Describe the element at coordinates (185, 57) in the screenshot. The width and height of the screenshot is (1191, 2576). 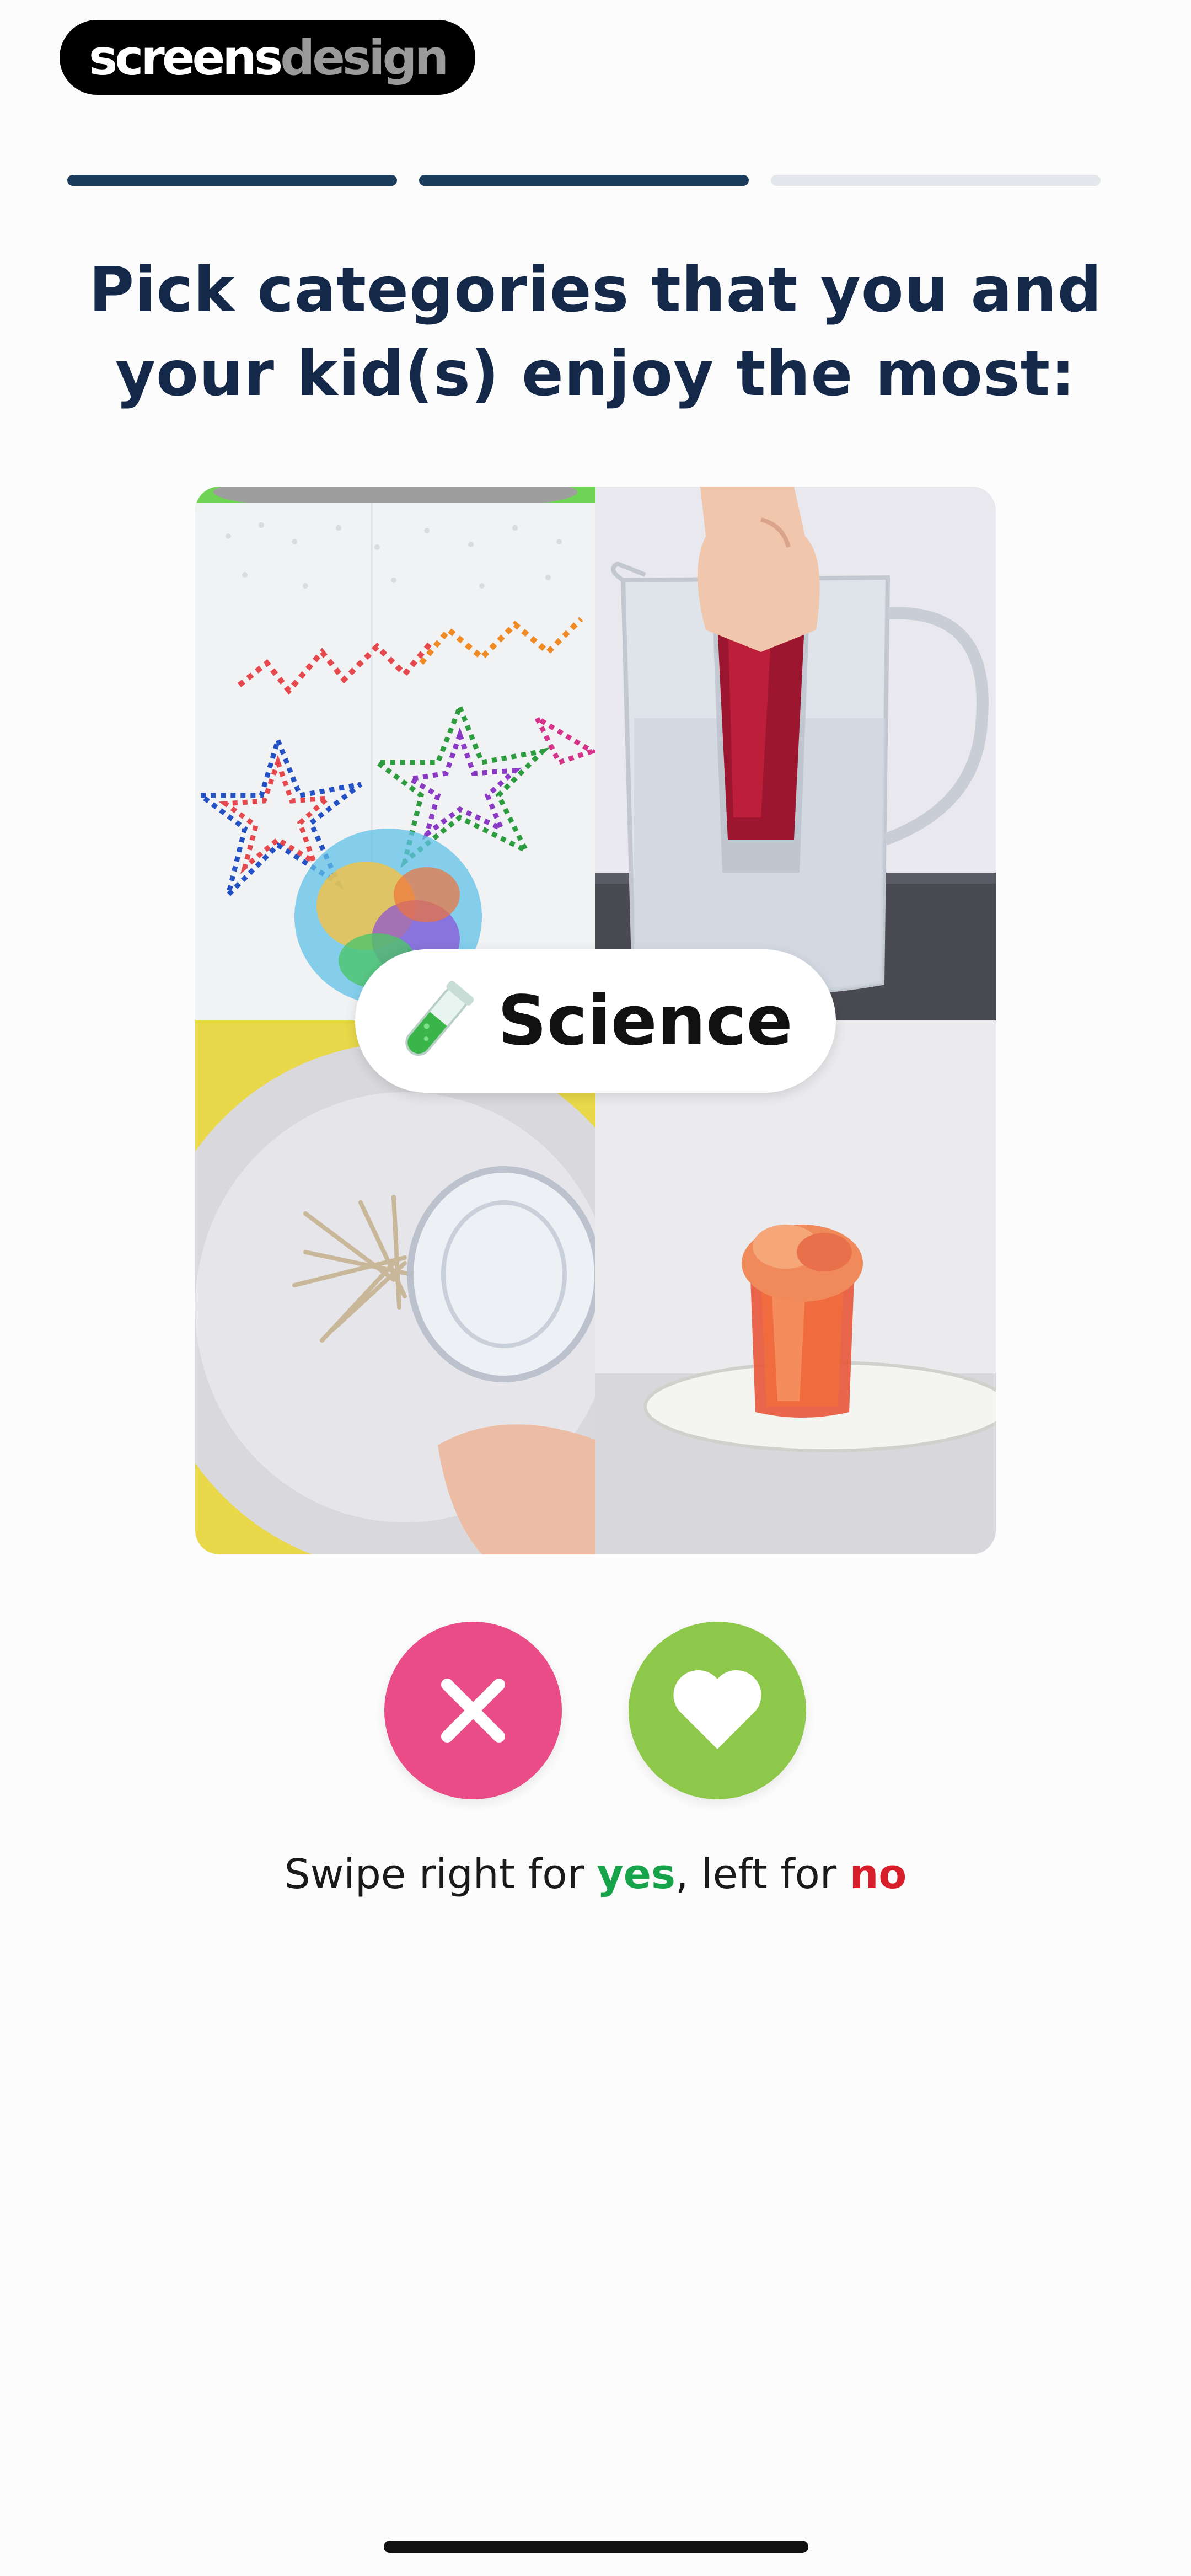
I see `watermark-part-1: screens` at that location.